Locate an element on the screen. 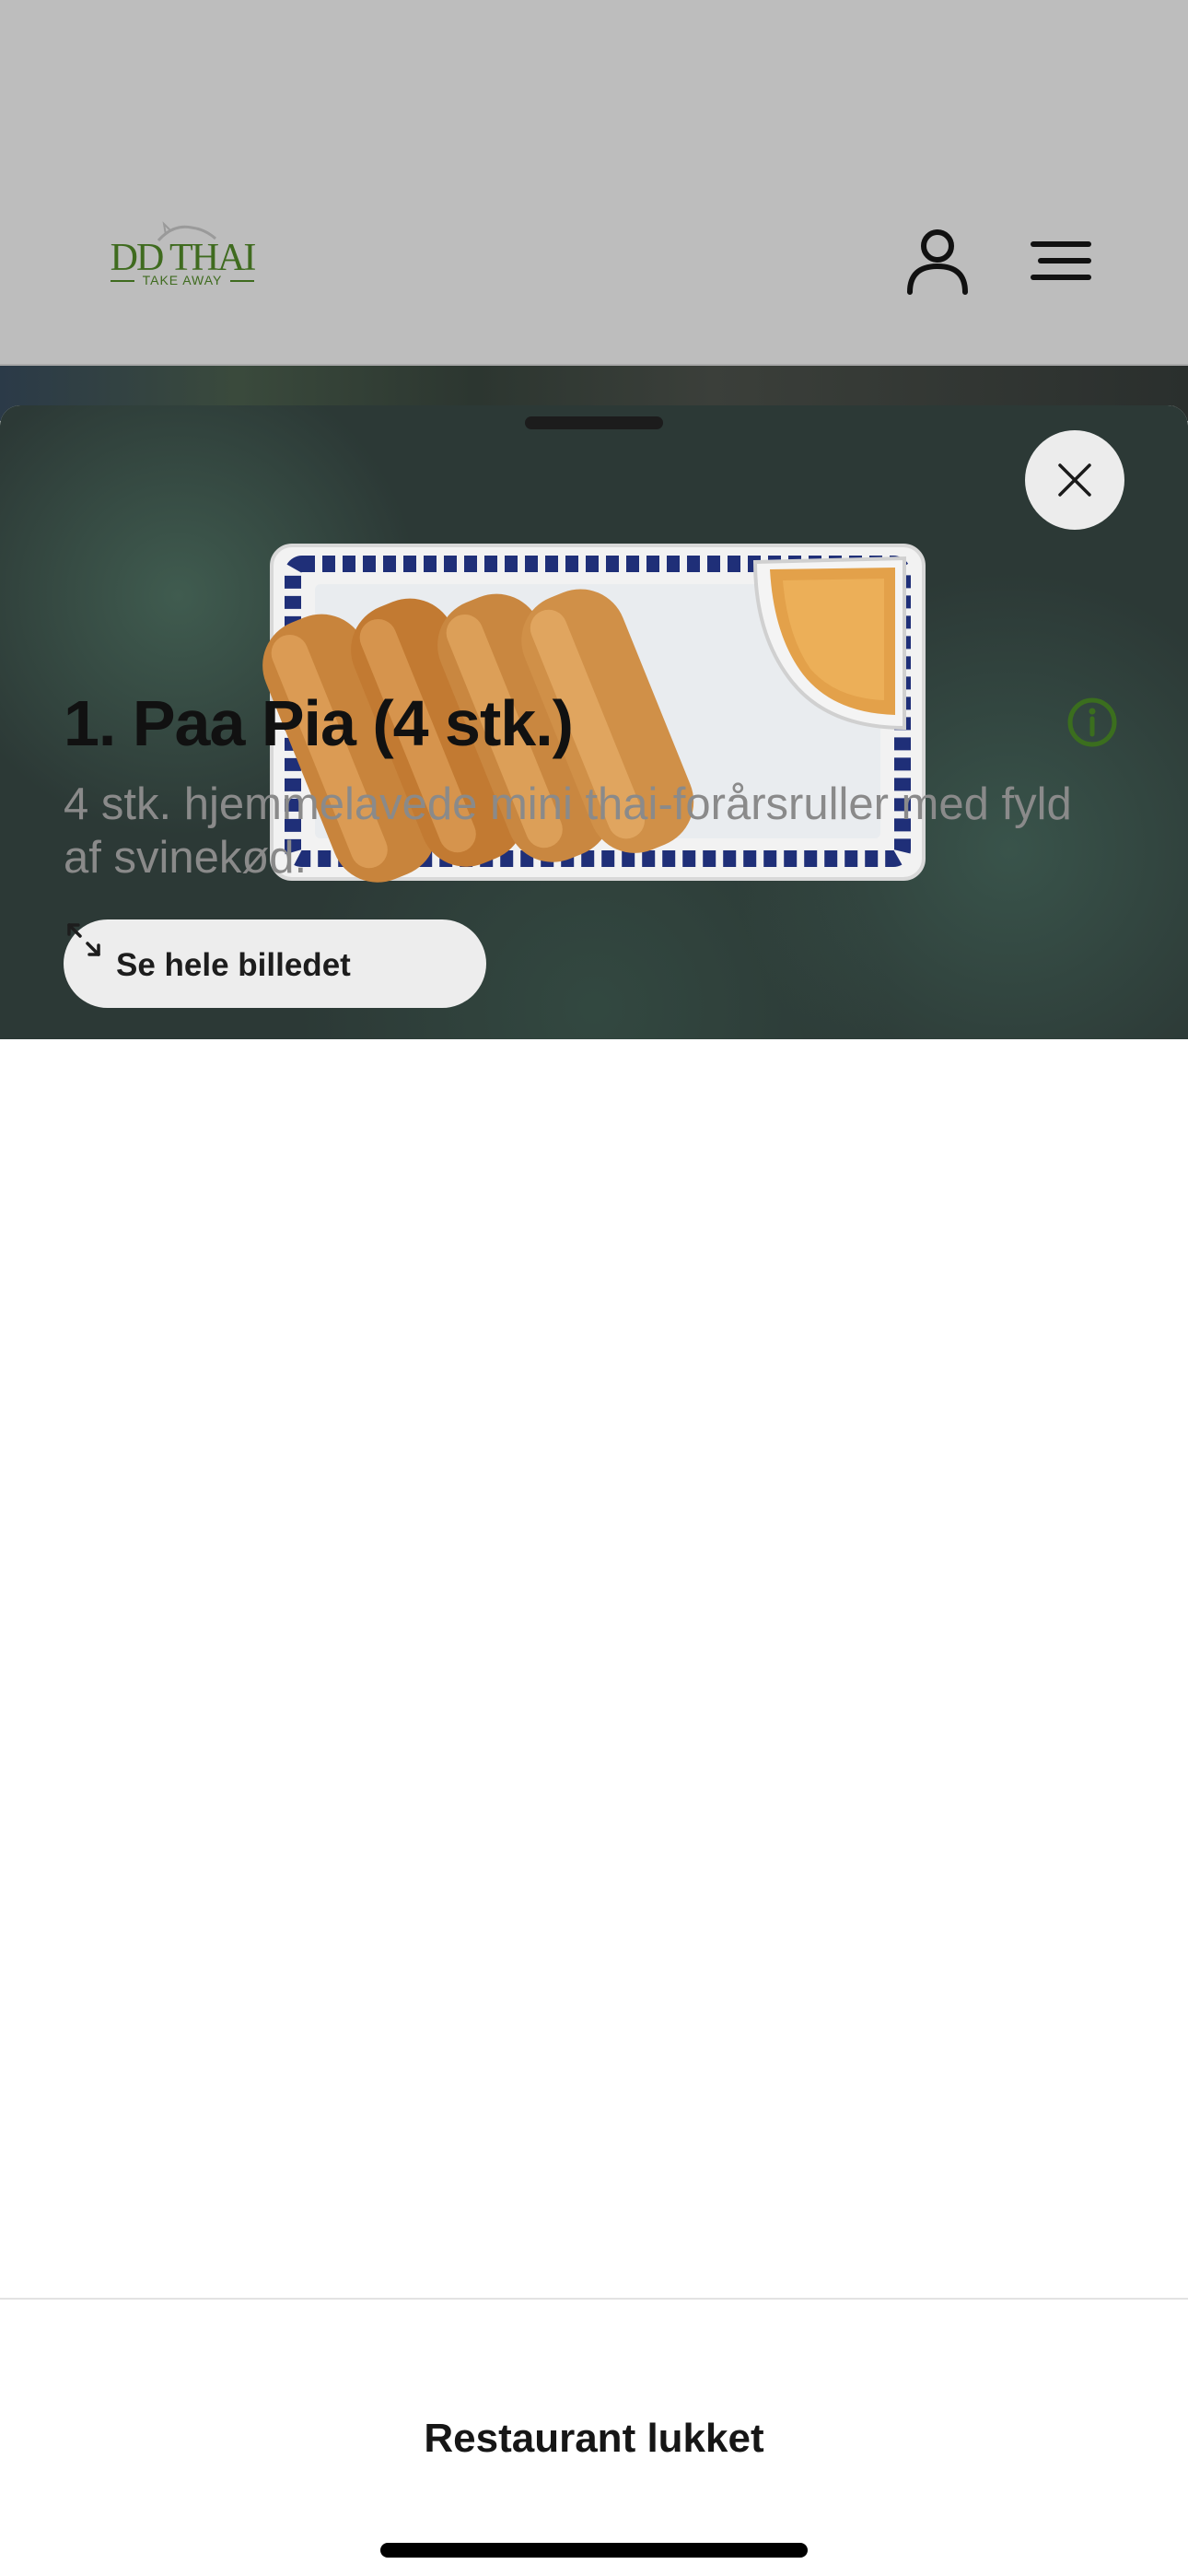 The image size is (1188, 2576). sheet-grabber is located at coordinates (594, 422).